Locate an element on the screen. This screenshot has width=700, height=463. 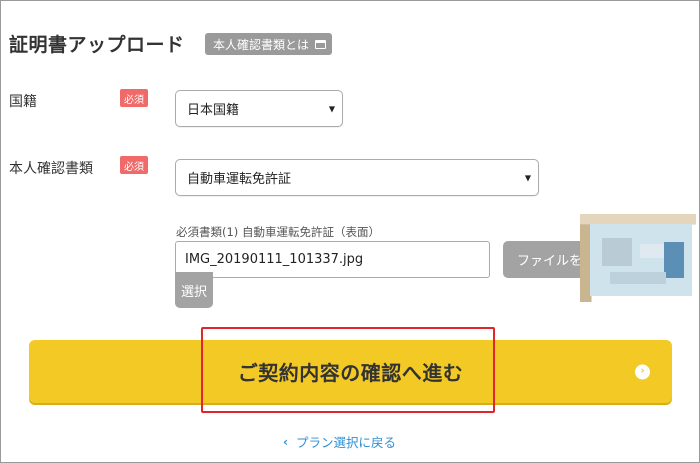
nationality-label: 国籍 is located at coordinates (23, 102).